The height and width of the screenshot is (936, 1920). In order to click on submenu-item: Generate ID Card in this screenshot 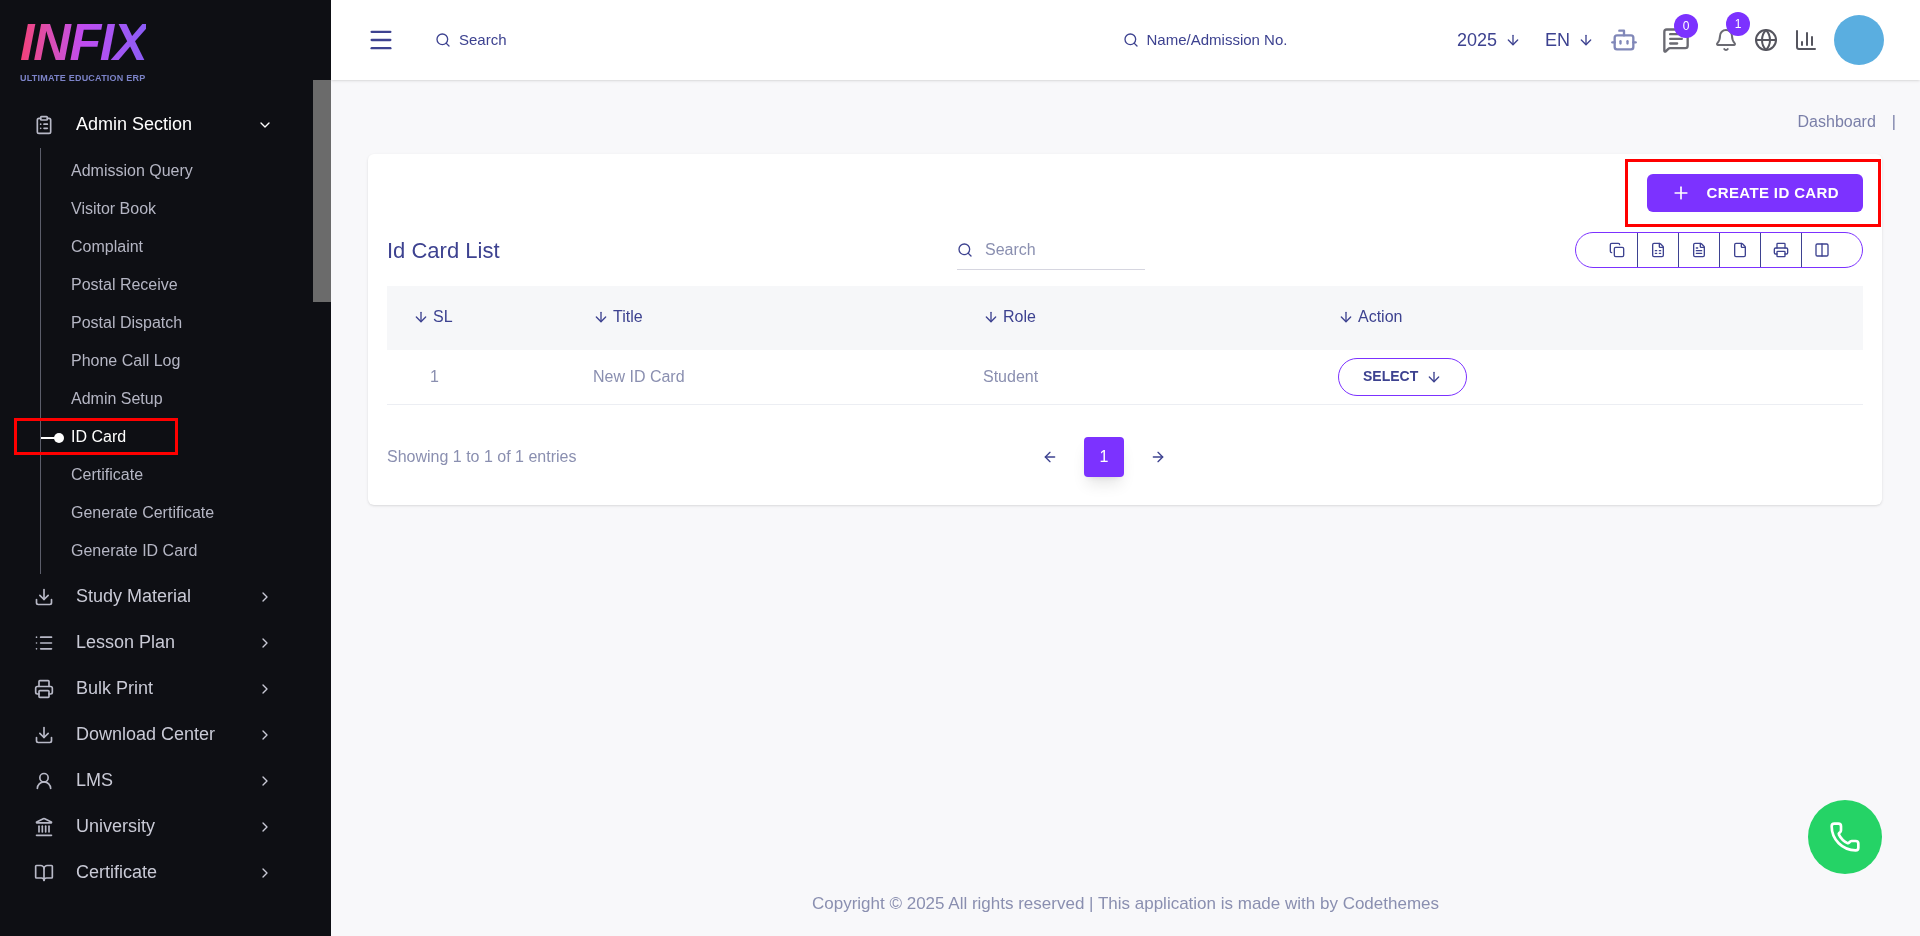, I will do `click(112, 550)`.